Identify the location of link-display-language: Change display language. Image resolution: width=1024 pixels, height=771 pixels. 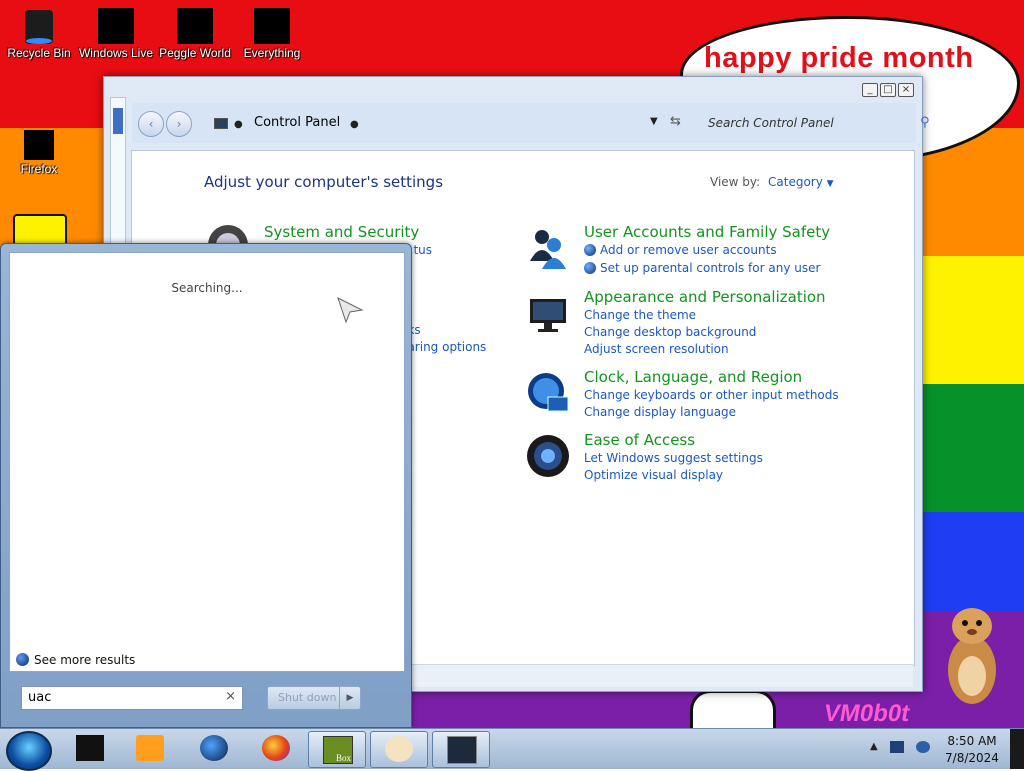
(660, 412).